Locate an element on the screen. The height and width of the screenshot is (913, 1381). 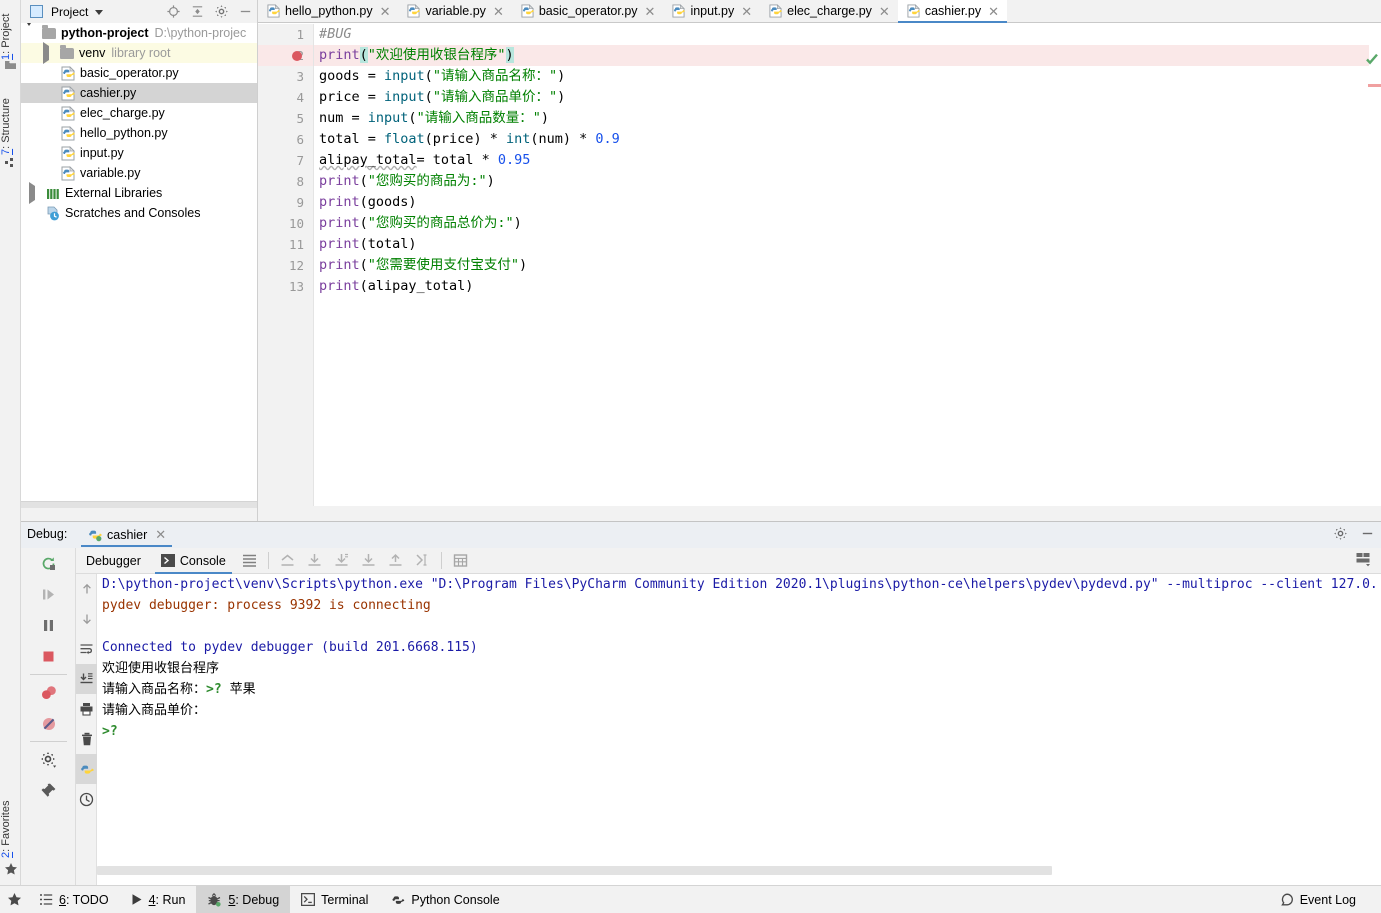
code-token-paren-hl: ( is located at coordinates (363, 55).